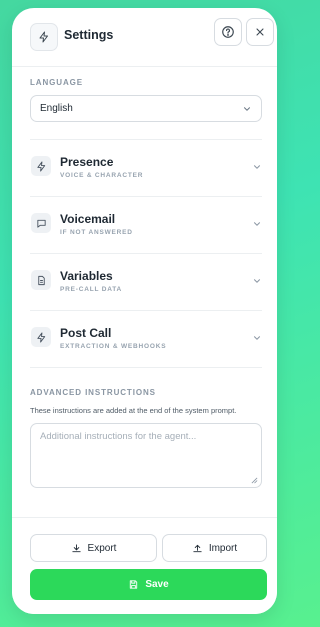 The height and width of the screenshot is (627, 320). What do you see at coordinates (56, 82) in the screenshot?
I see `language-label: LANGUAGE` at bounding box center [56, 82].